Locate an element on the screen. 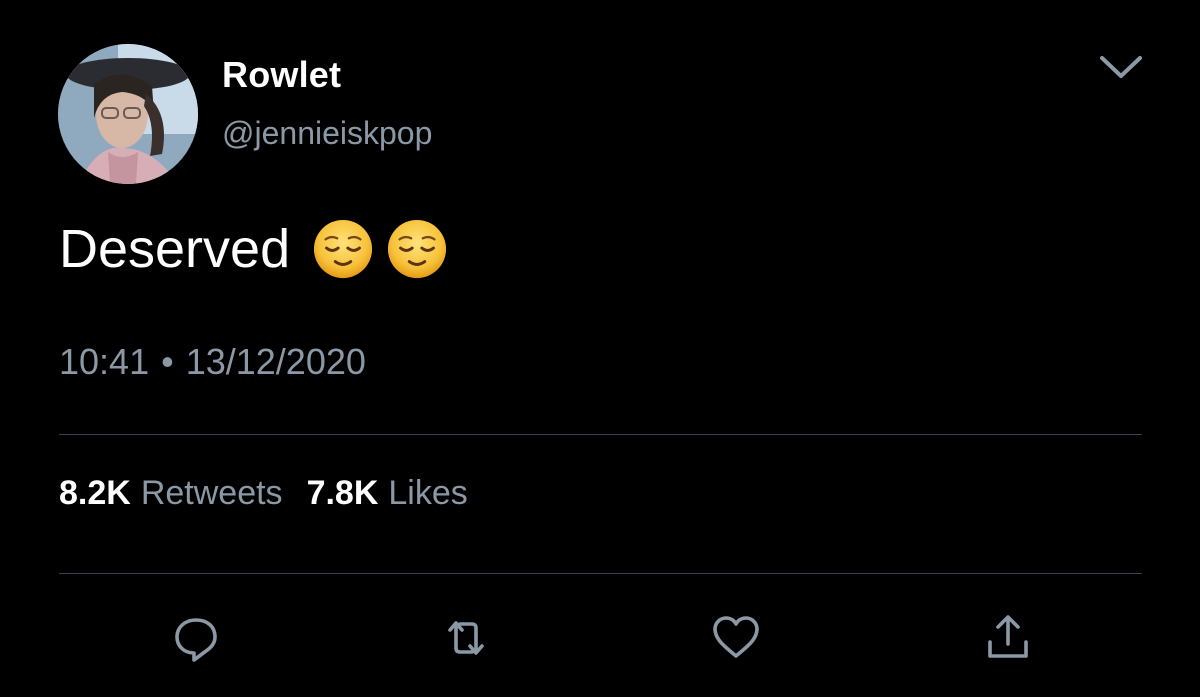 Image resolution: width=1200 pixels, height=697 pixels. retweet-icon is located at coordinates (466, 638).